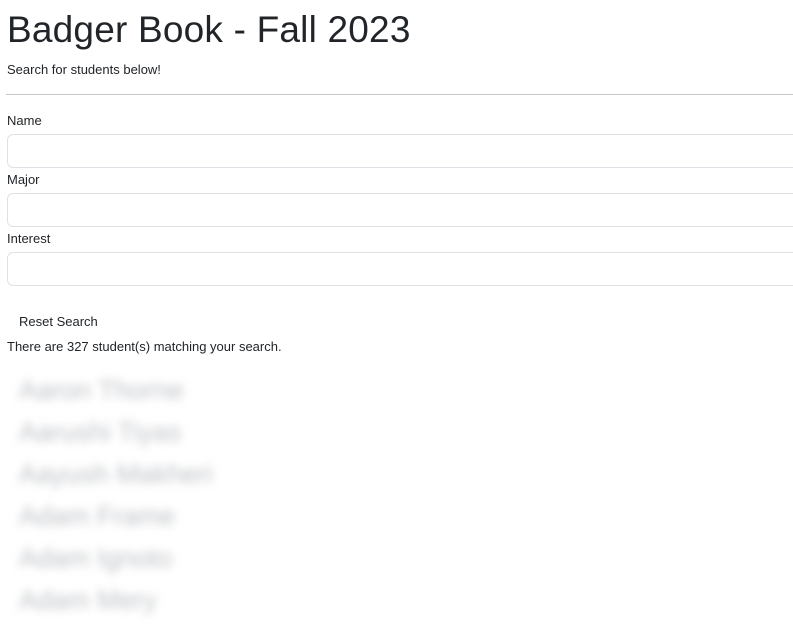 The height and width of the screenshot is (633, 793). I want to click on interest-input, so click(400, 269).